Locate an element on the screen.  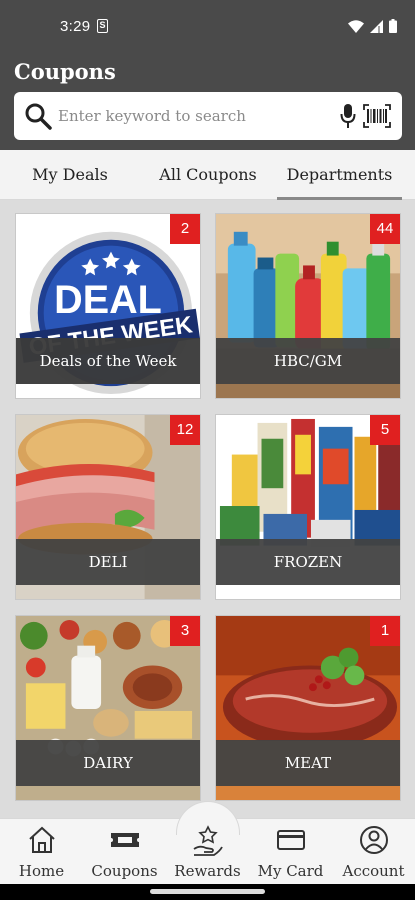
coupon-count-badge: 5 is located at coordinates (385, 430).